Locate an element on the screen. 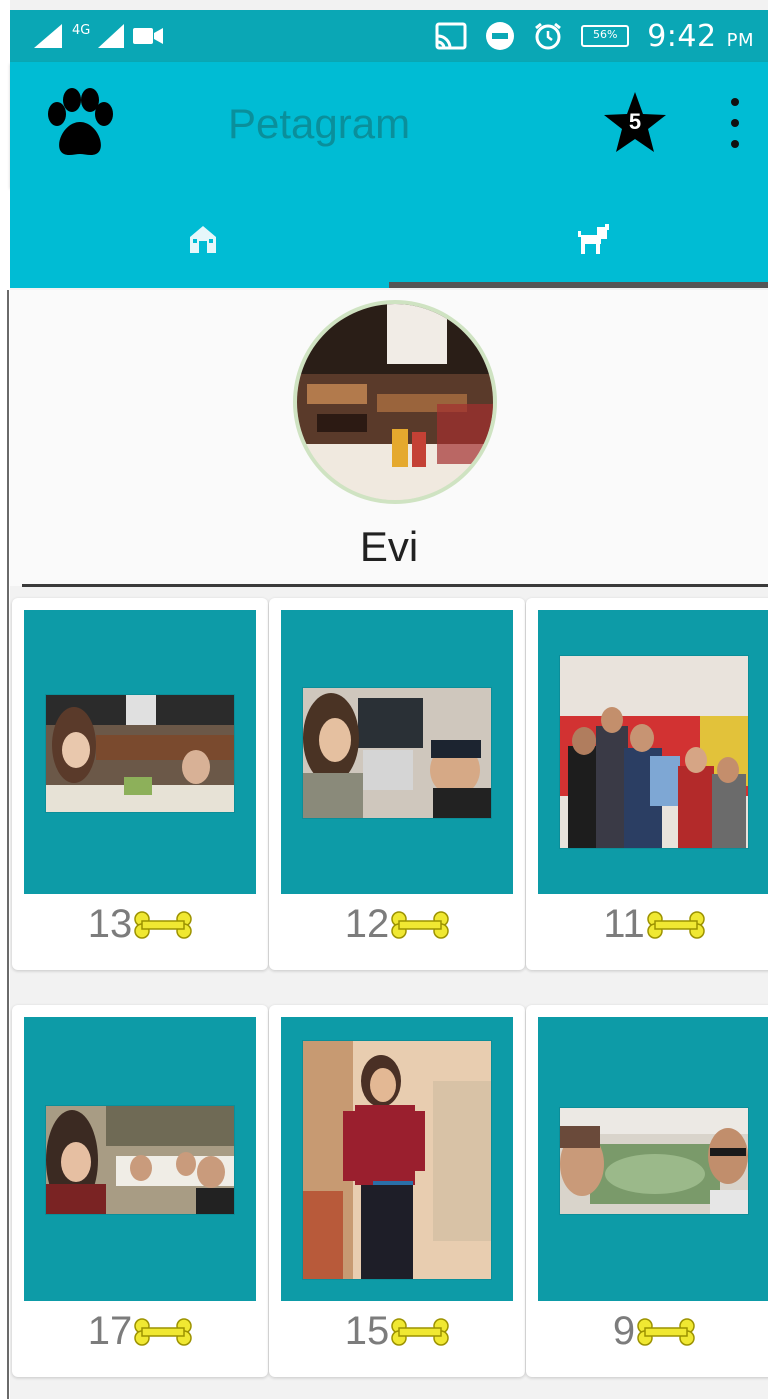 The width and height of the screenshot is (768, 1399). tab-indicator is located at coordinates (578, 285).